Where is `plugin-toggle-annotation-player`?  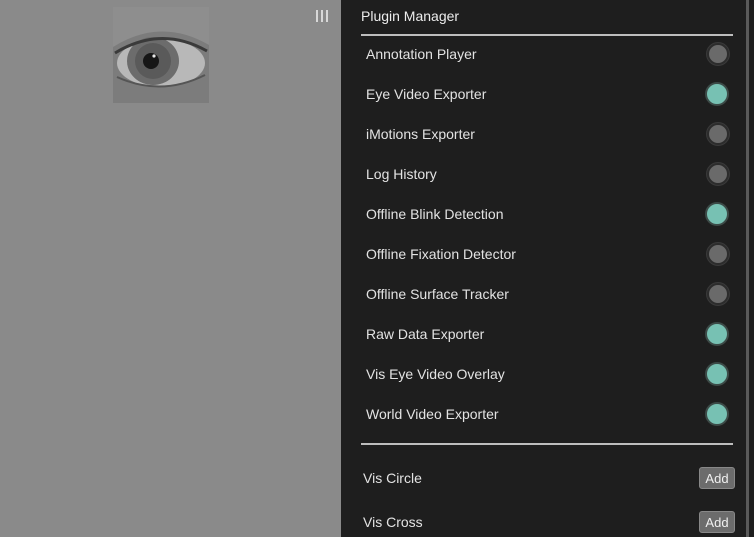
plugin-toggle-annotation-player is located at coordinates (718, 54).